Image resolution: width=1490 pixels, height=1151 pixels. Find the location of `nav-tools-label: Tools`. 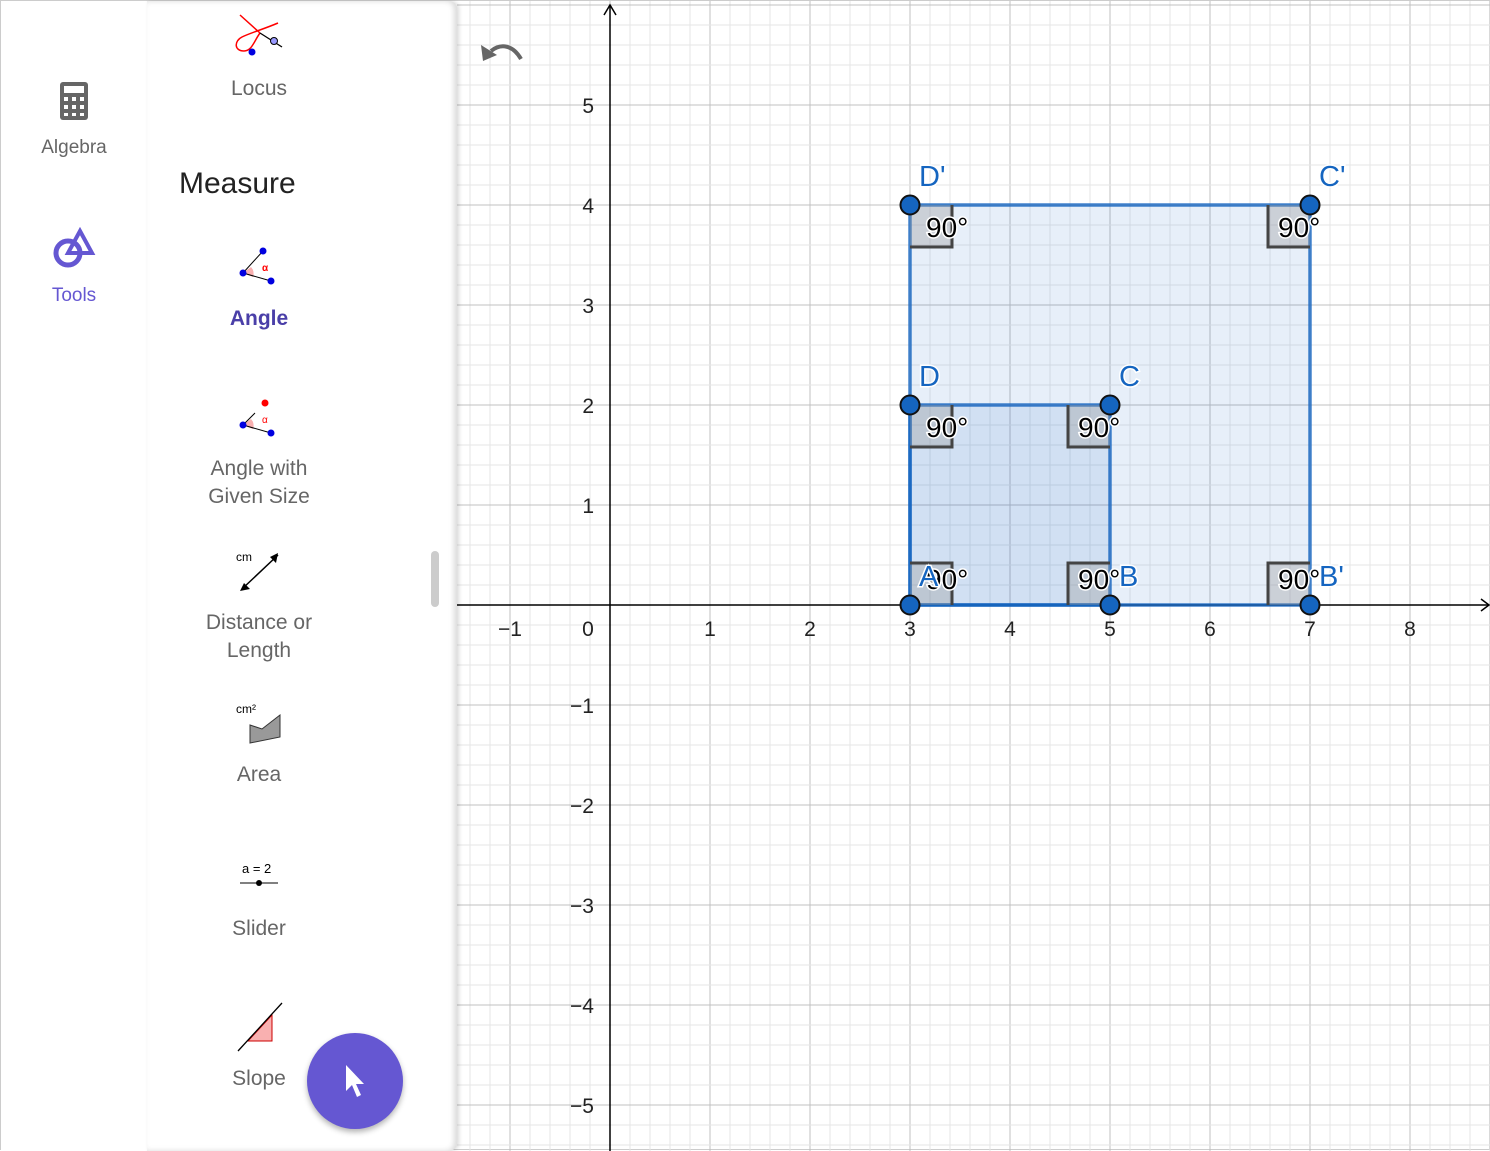

nav-tools-label: Tools is located at coordinates (74, 295).